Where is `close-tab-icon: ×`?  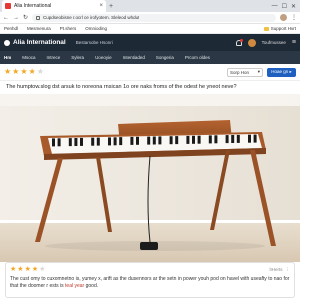 close-tab-icon: × is located at coordinates (101, 6).